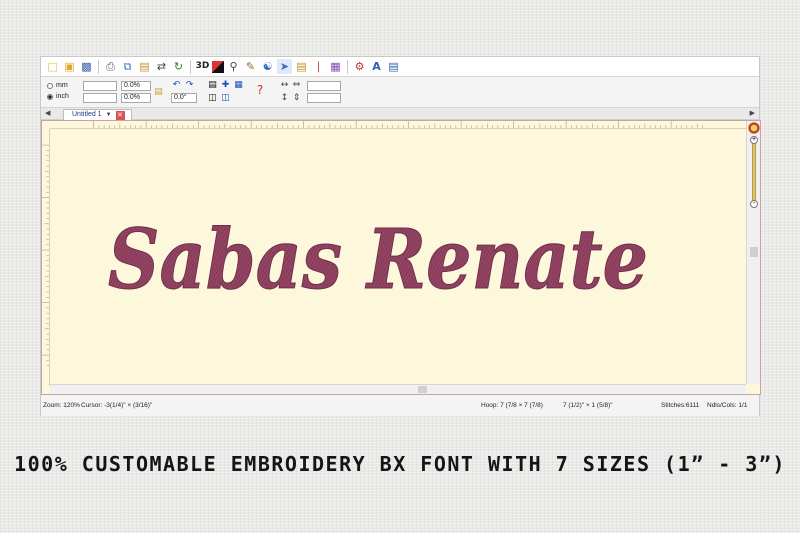  Describe the element at coordinates (69, 66) in the screenshot. I see `open-folder-icon: ▣` at that location.